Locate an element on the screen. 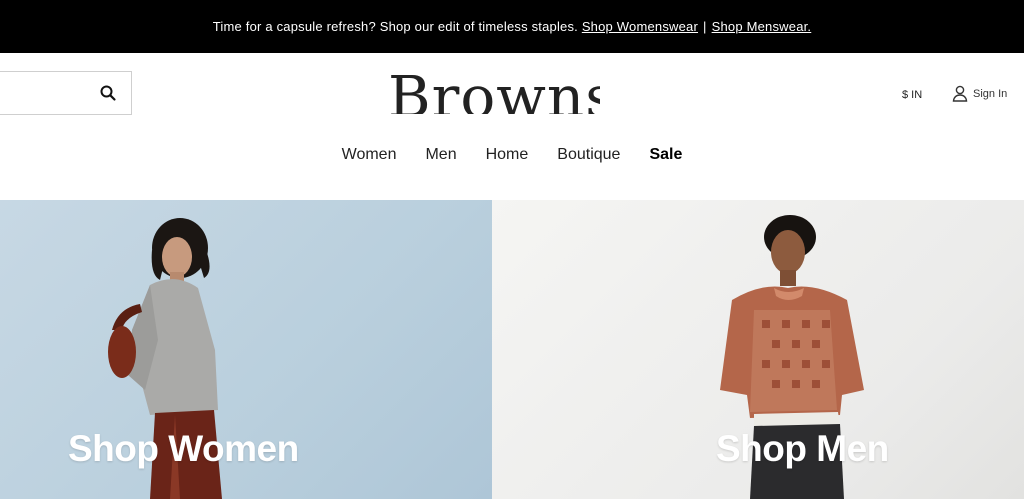 This screenshot has width=1024, height=499. nav-item-sale: Sale is located at coordinates (665, 155).